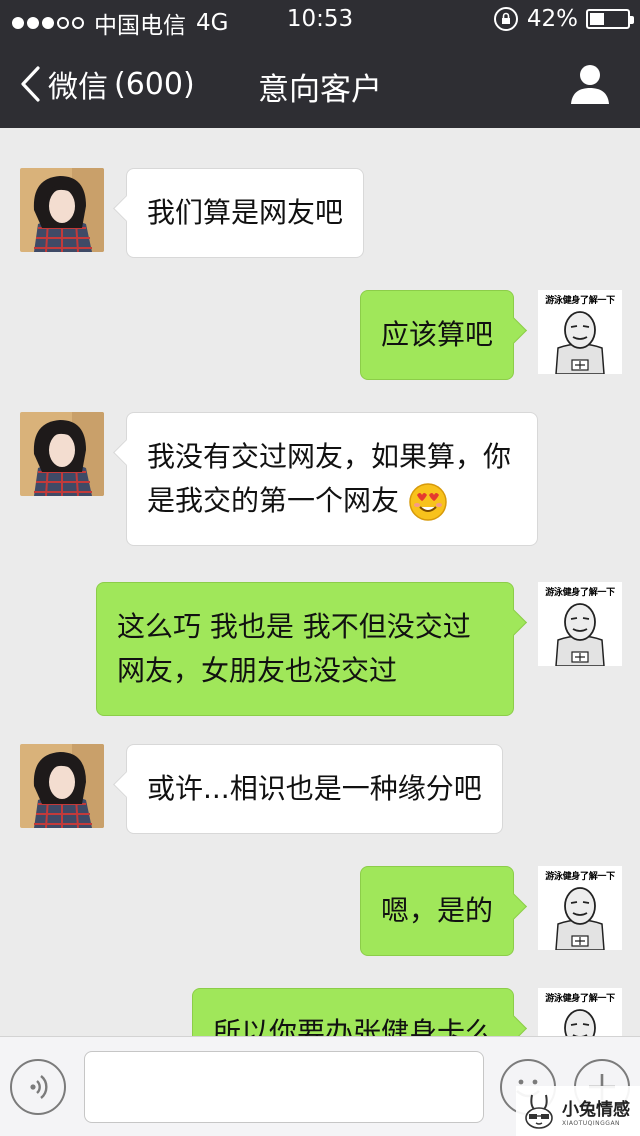  I want to click on message-bubble-outgoing: 这么巧 我也是 我不但没交过 网友，女朋友也没交过, so click(305, 649).